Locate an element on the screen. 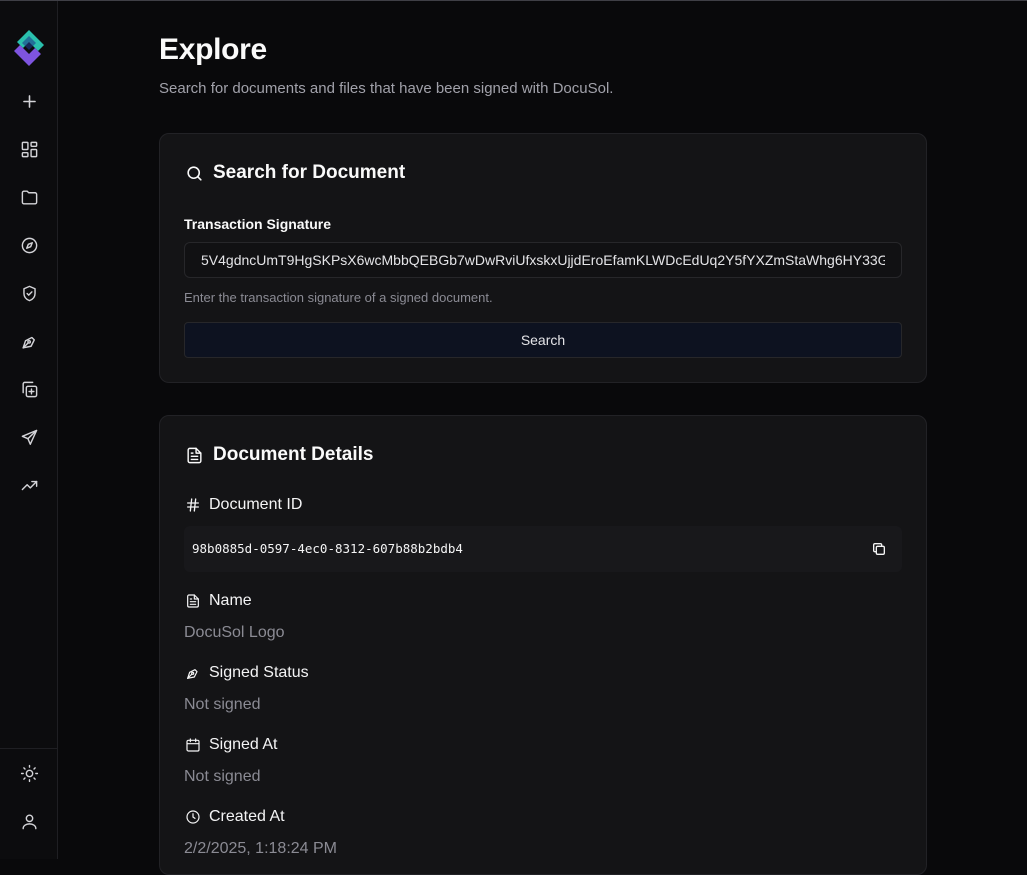 This screenshot has height=875, width=1027. compass-icon is located at coordinates (29, 245).